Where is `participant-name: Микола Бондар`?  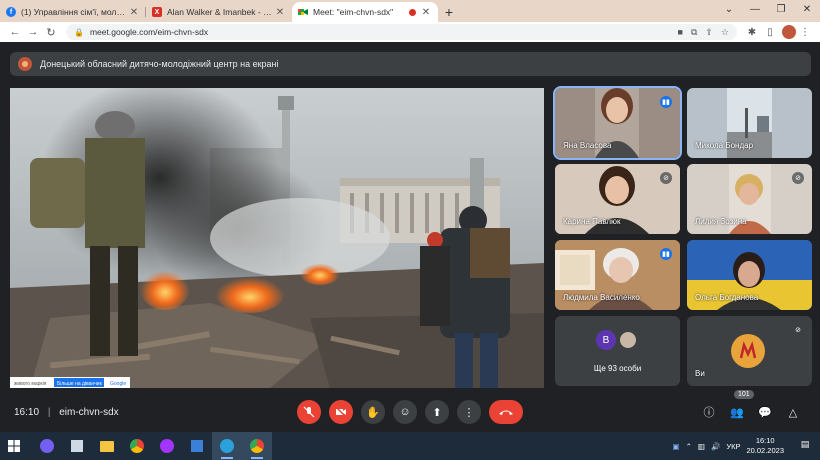 participant-name: Микола Бондар is located at coordinates (724, 145).